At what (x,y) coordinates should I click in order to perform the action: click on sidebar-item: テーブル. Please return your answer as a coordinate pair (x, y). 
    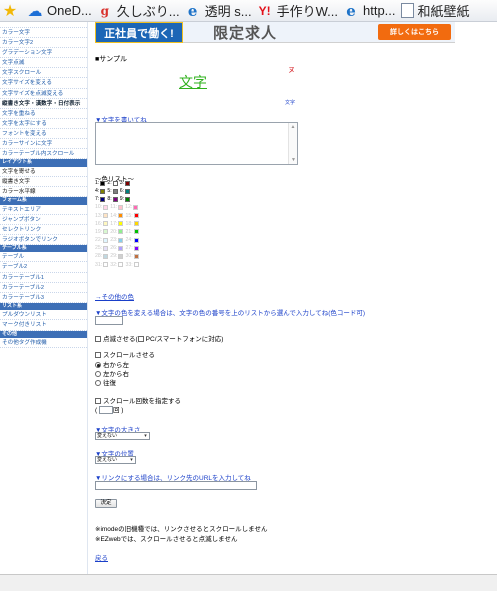
    Looking at the image, I should click on (43, 257).